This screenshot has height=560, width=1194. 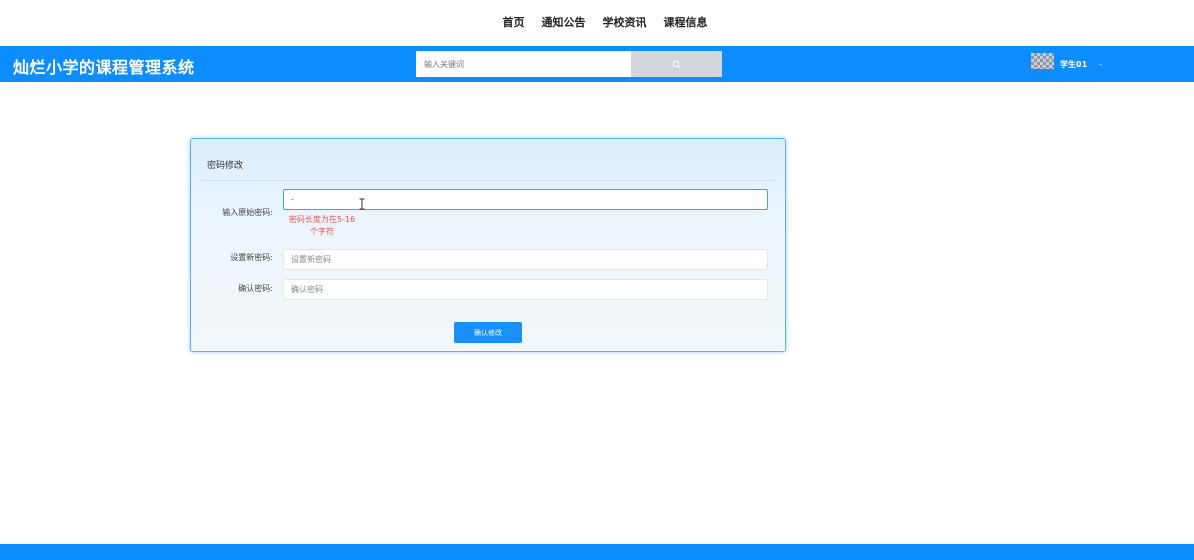 I want to click on nav-item-courses: 课程信息, so click(x=686, y=22).